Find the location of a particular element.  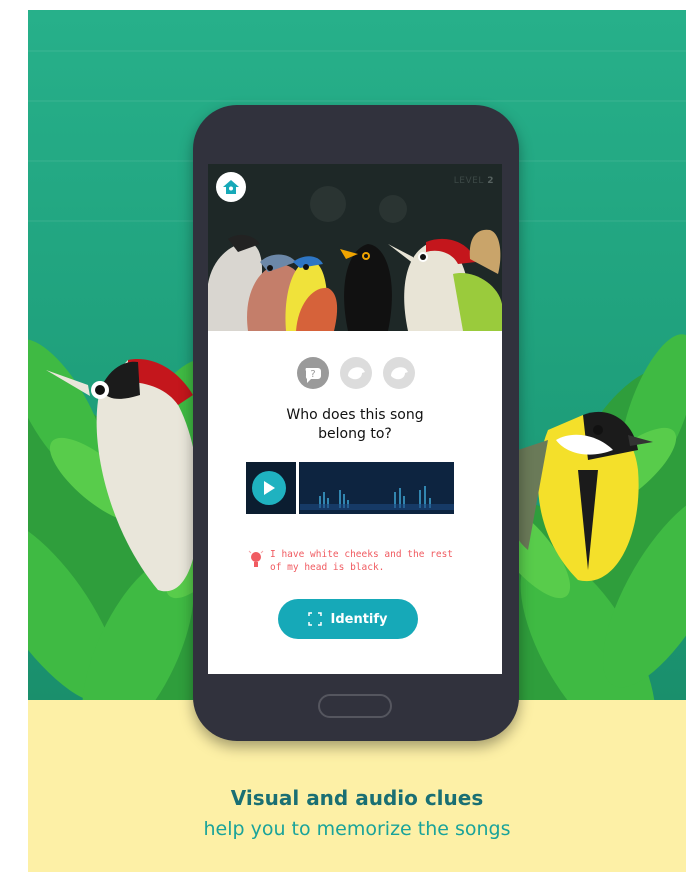

bird-clue-icon is located at coordinates (356, 373).